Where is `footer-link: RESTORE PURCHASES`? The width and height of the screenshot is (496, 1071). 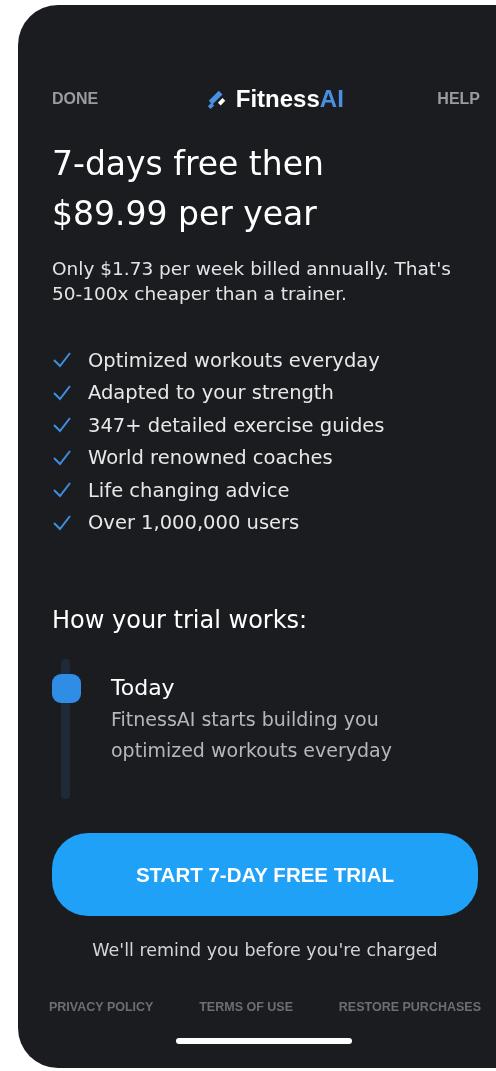
footer-link: RESTORE PURCHASES is located at coordinates (409, 1007).